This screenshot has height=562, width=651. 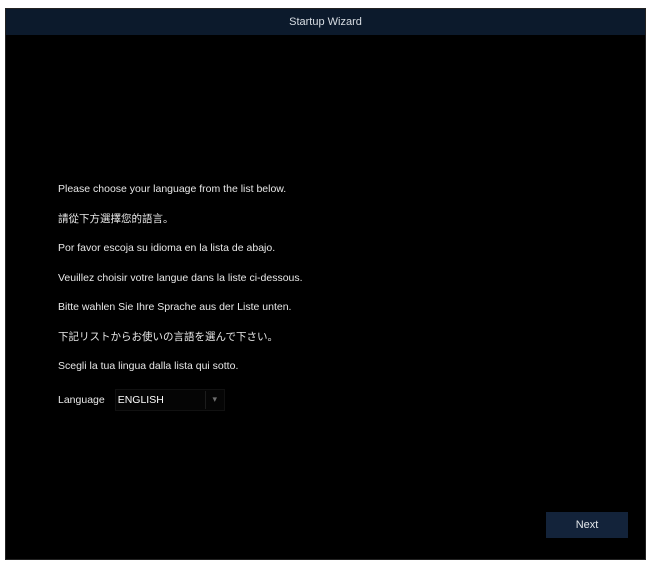 What do you see at coordinates (140, 399) in the screenshot?
I see `language-select-value: ENGLISH` at bounding box center [140, 399].